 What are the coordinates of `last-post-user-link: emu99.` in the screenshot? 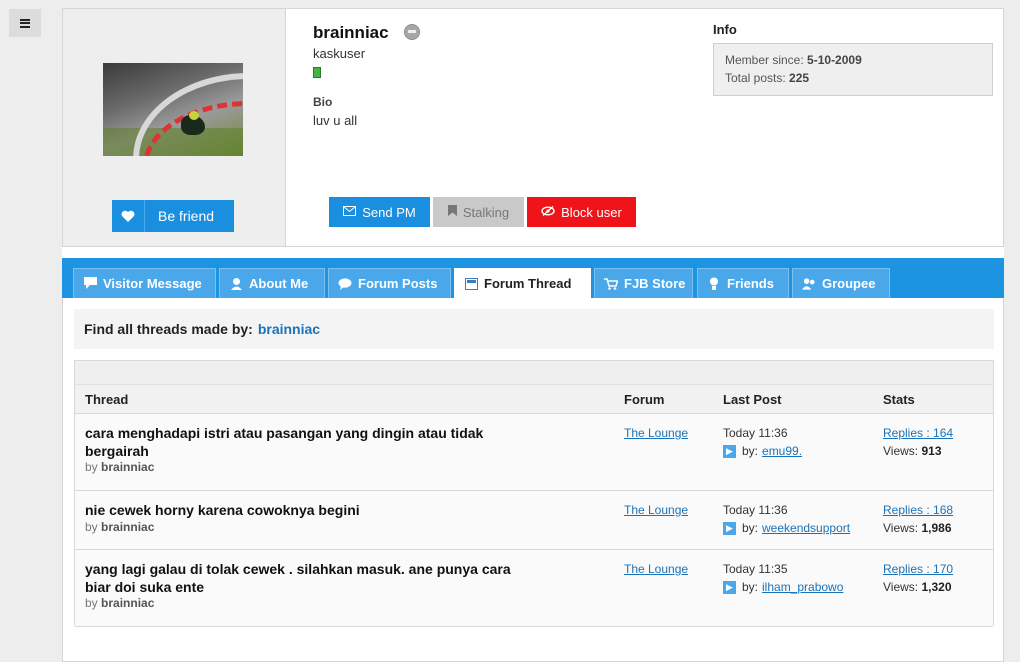 It's located at (782, 451).